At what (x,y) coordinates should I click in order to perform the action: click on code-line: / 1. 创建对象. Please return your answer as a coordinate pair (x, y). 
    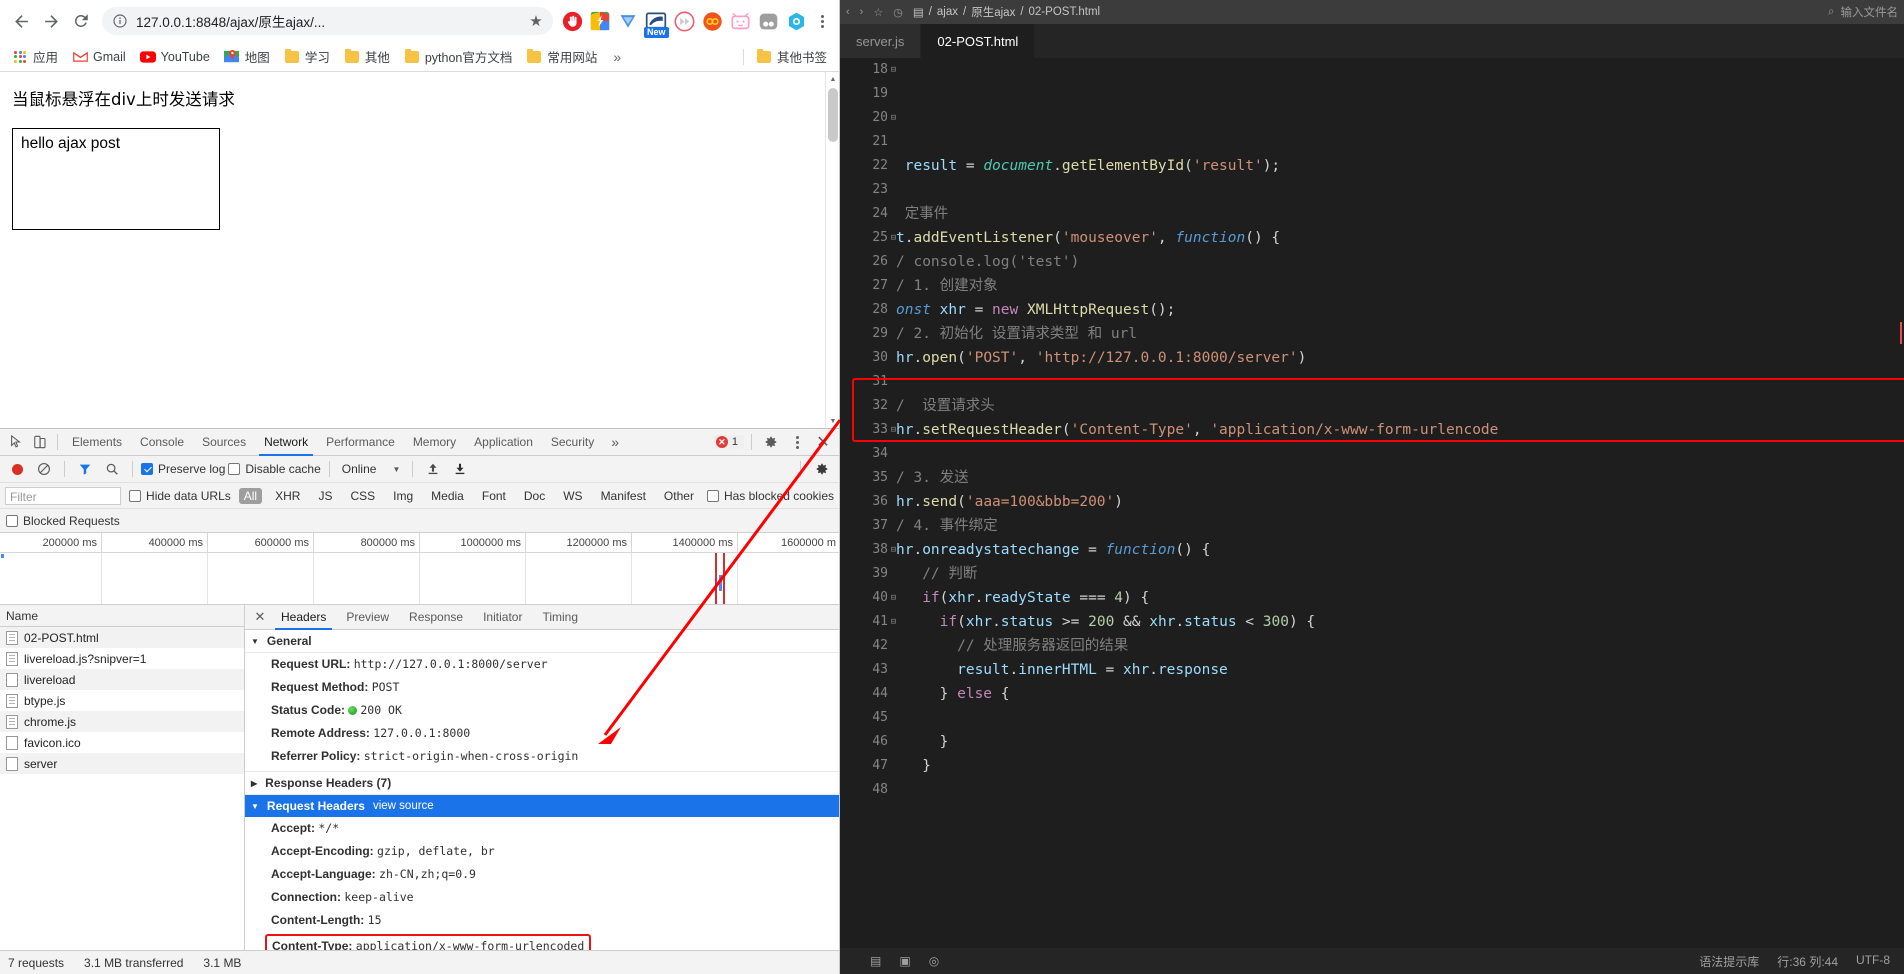
    Looking at the image, I should click on (1400, 286).